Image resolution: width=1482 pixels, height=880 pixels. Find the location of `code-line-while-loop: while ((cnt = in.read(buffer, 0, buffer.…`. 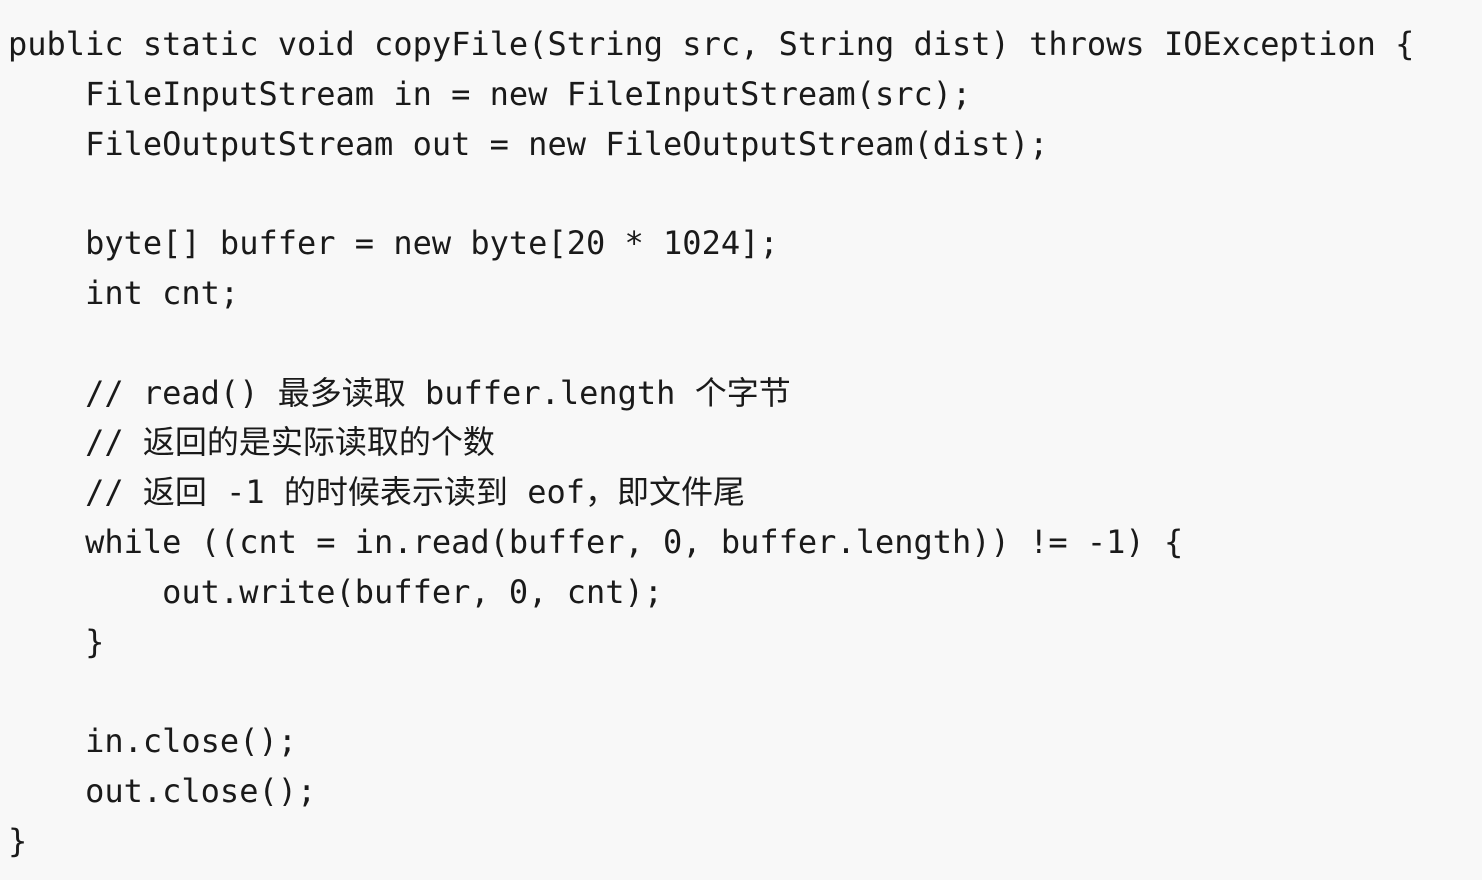

code-line-while-loop: while ((cnt = in.read(buffer, 0, buffer.… is located at coordinates (596, 541).